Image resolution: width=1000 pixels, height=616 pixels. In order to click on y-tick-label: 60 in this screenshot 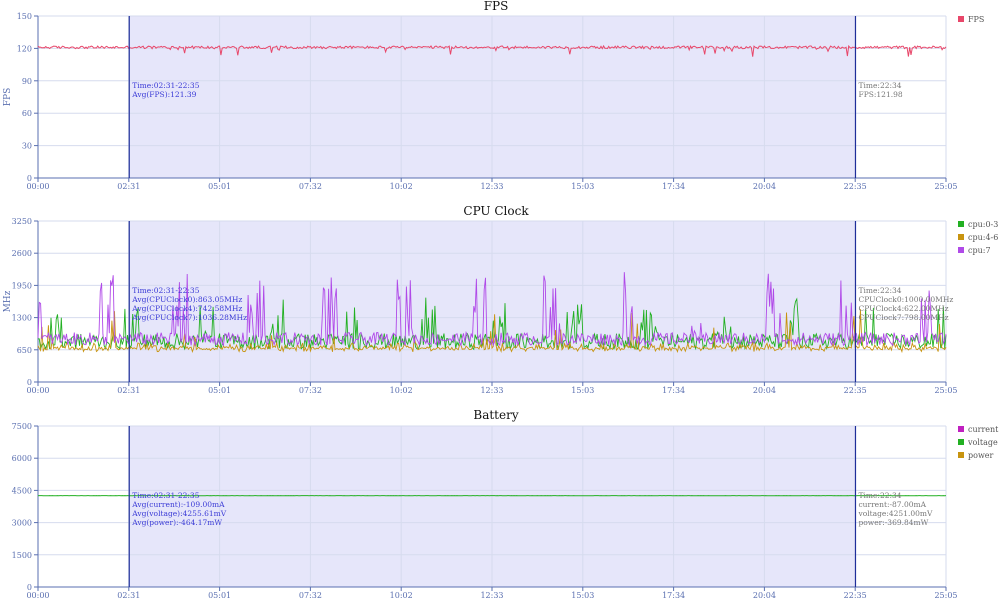, I will do `click(27, 113)`.